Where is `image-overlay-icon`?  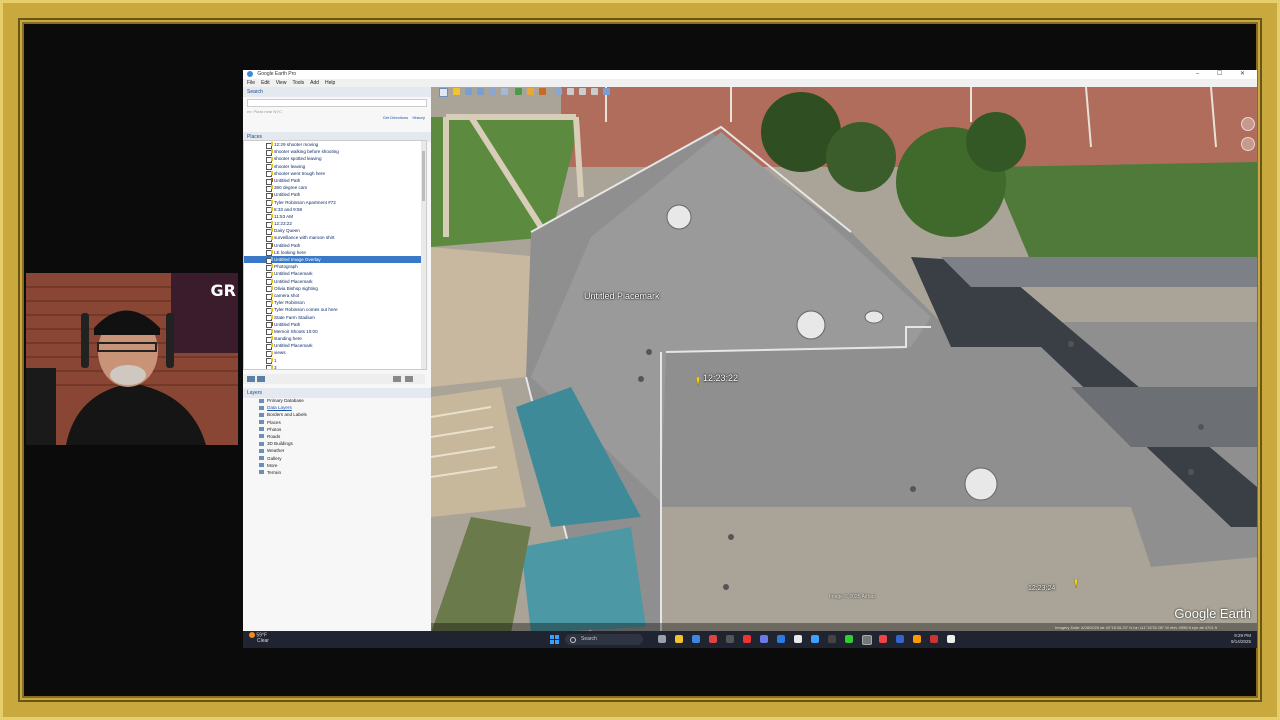
image-overlay-icon is located at coordinates (492, 91).